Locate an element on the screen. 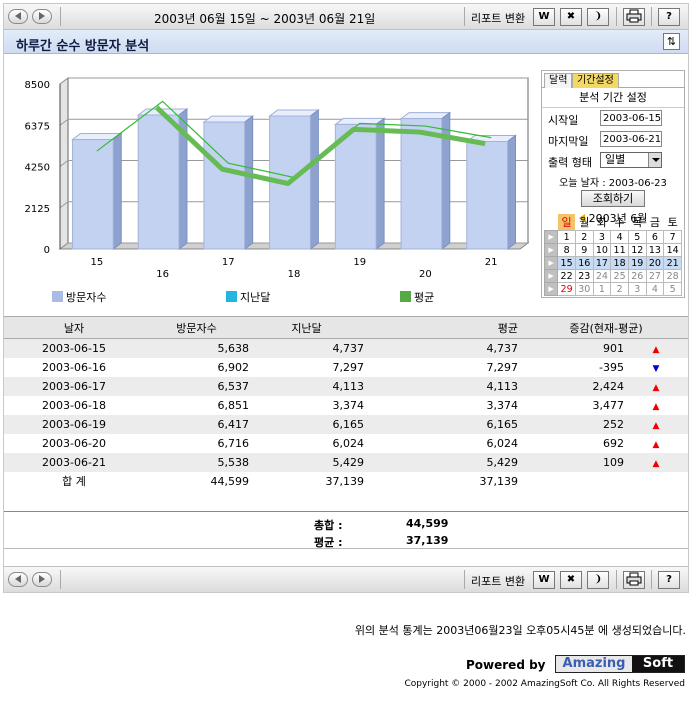  end-date-input is located at coordinates (631, 139).